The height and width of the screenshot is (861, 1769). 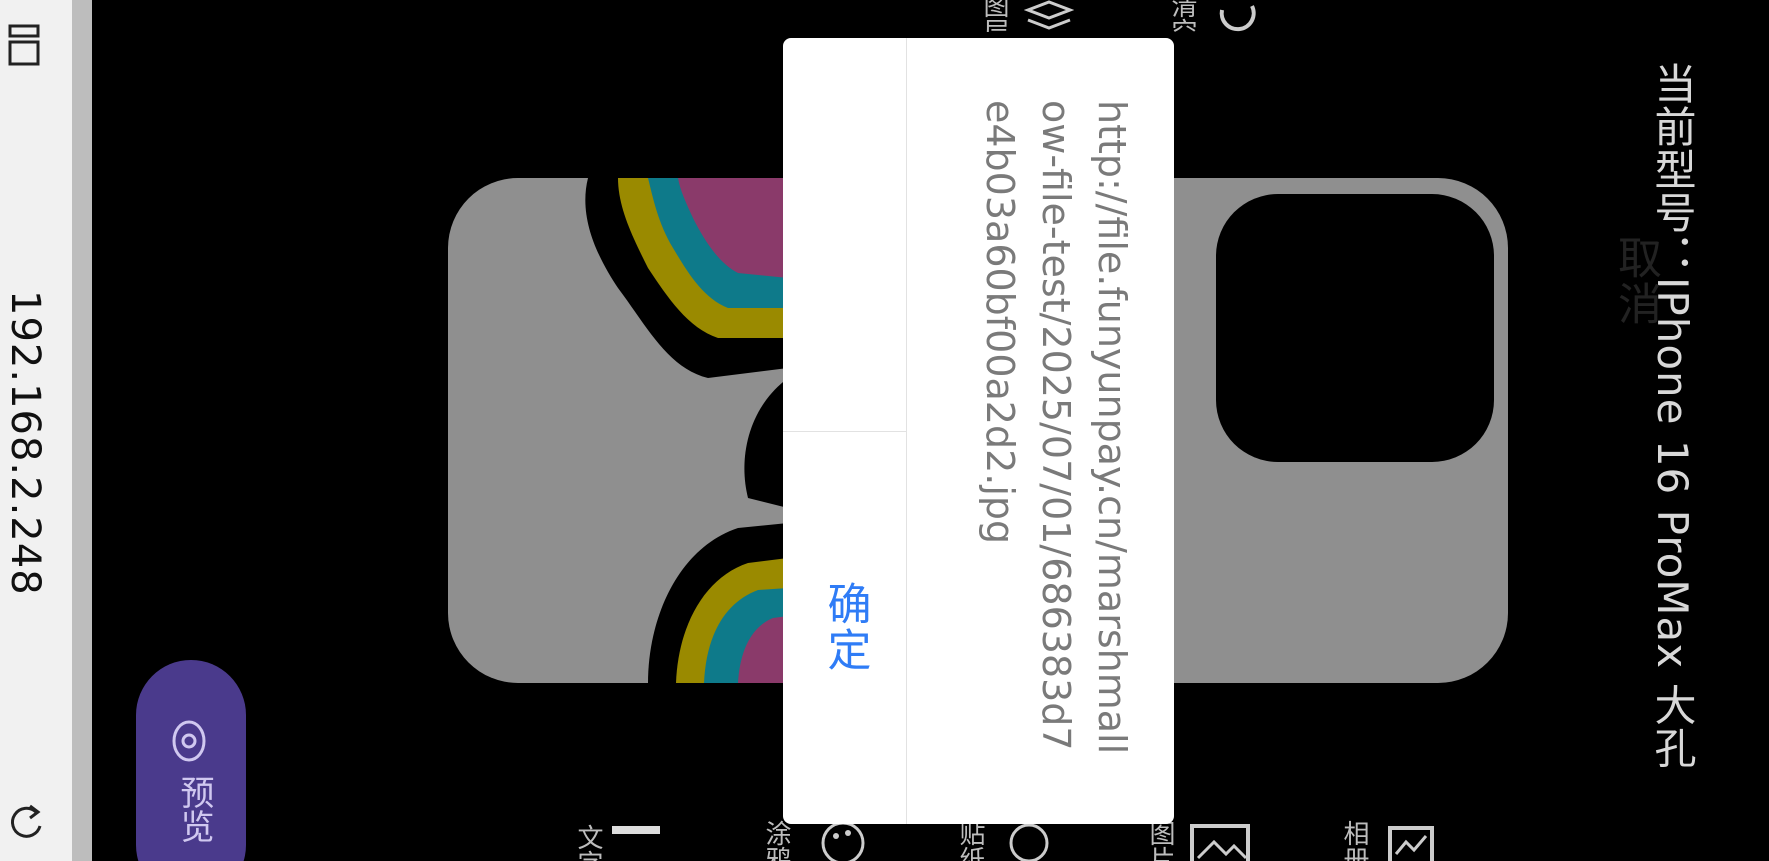 I want to click on confirm-button-label: 确定, so click(x=845, y=626).